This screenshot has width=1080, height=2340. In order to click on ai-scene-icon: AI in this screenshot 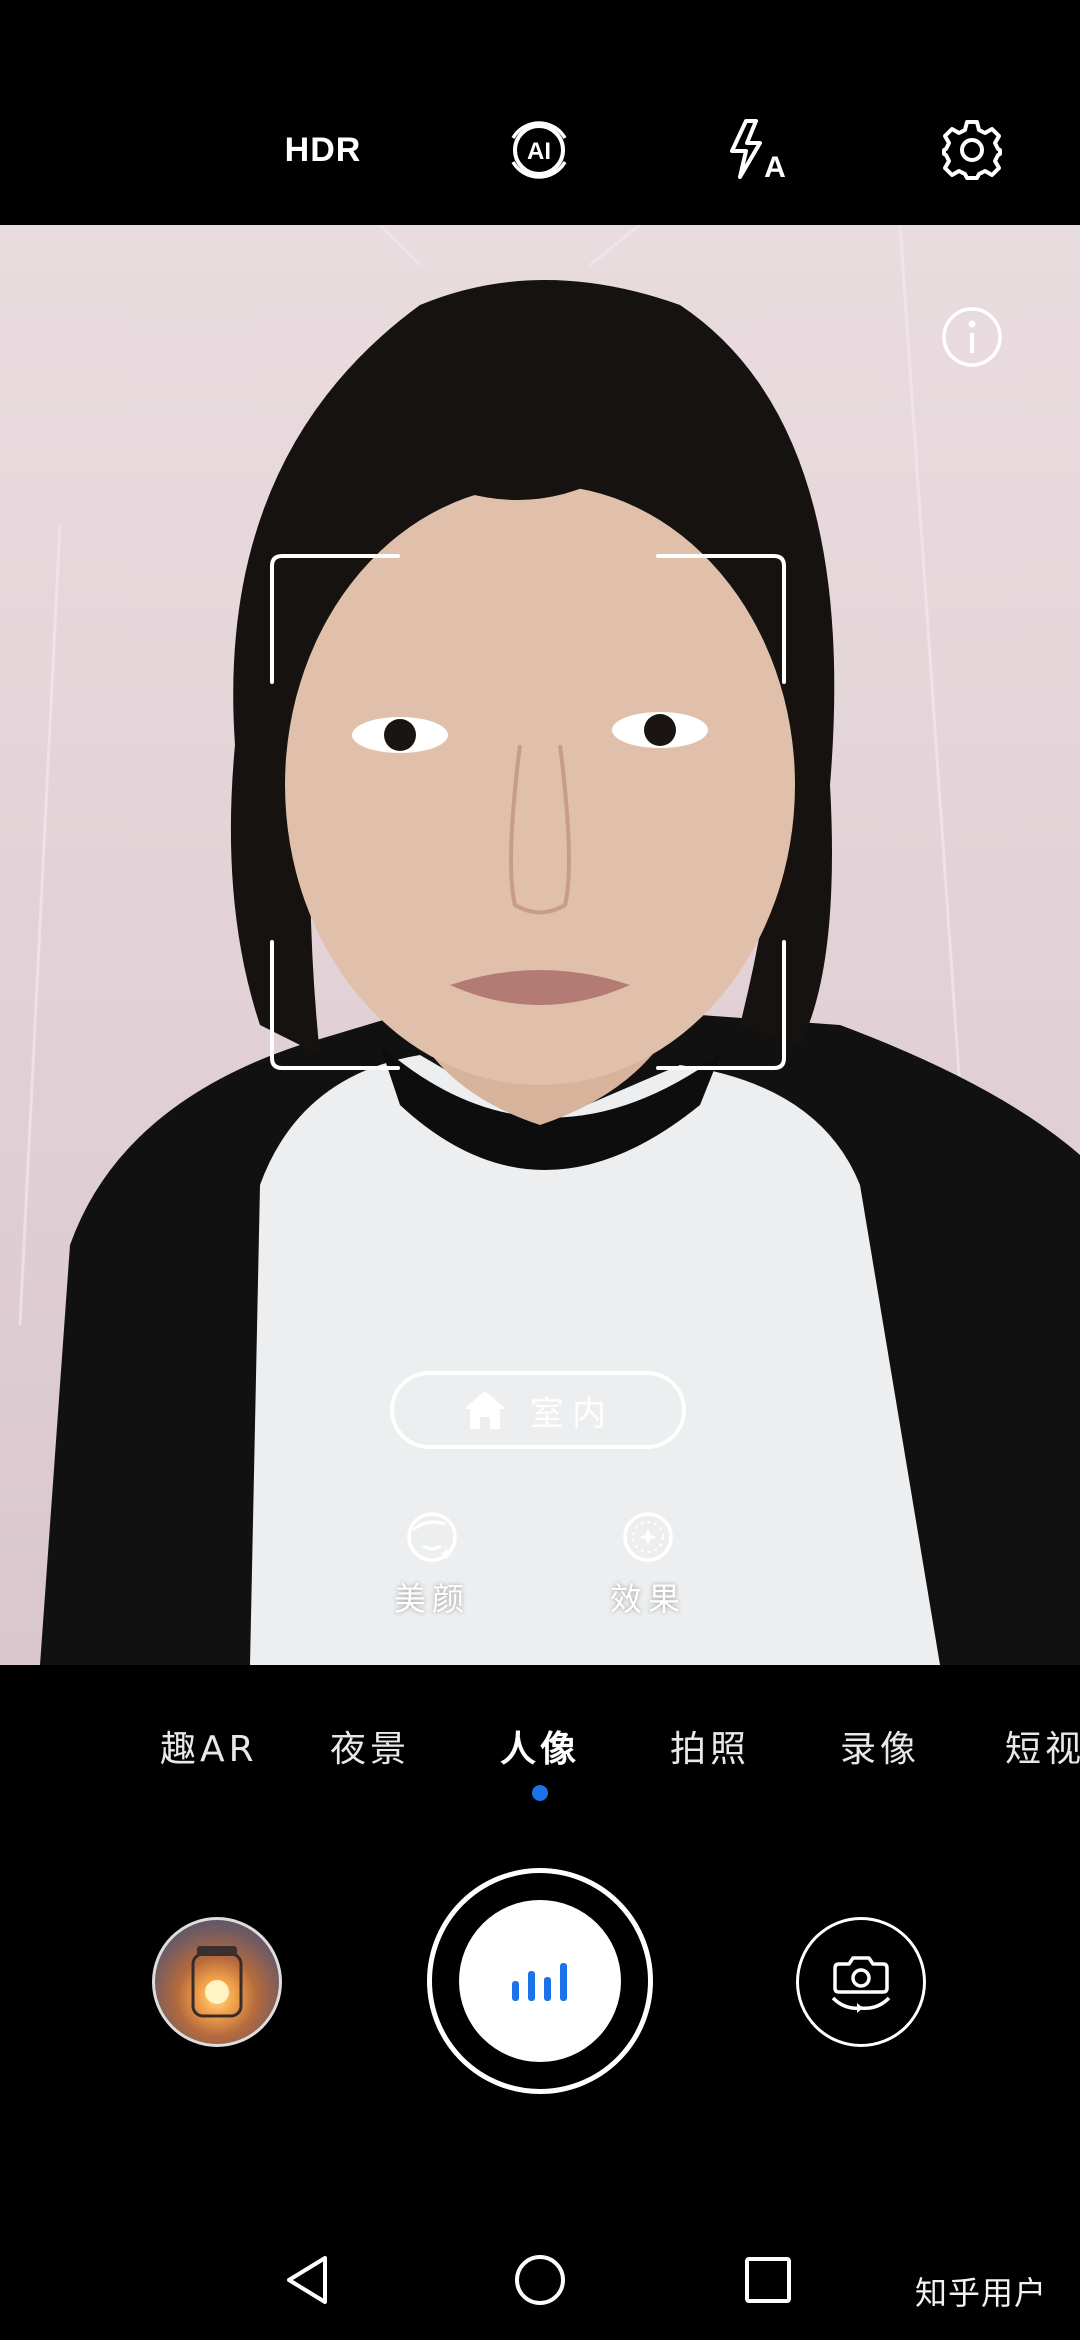, I will do `click(539, 150)`.